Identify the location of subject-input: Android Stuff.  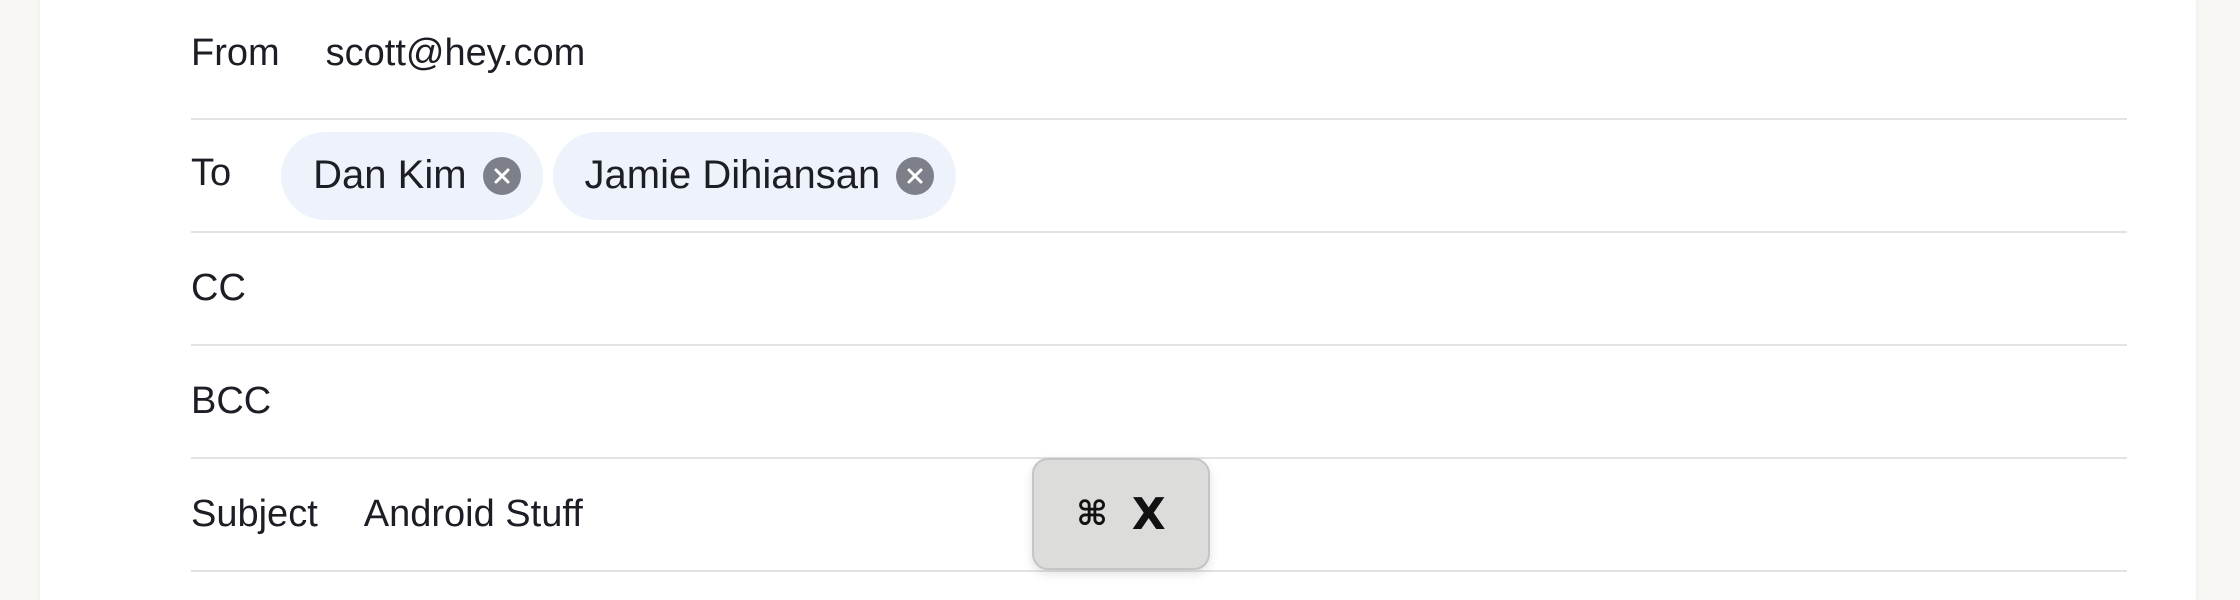
(473, 514).